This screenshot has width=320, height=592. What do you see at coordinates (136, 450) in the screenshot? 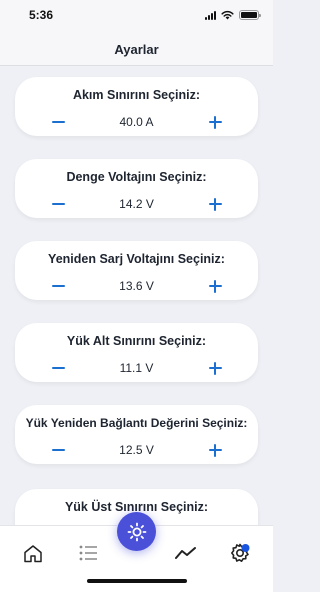
I see `setting-stepper: 12.5 V` at bounding box center [136, 450].